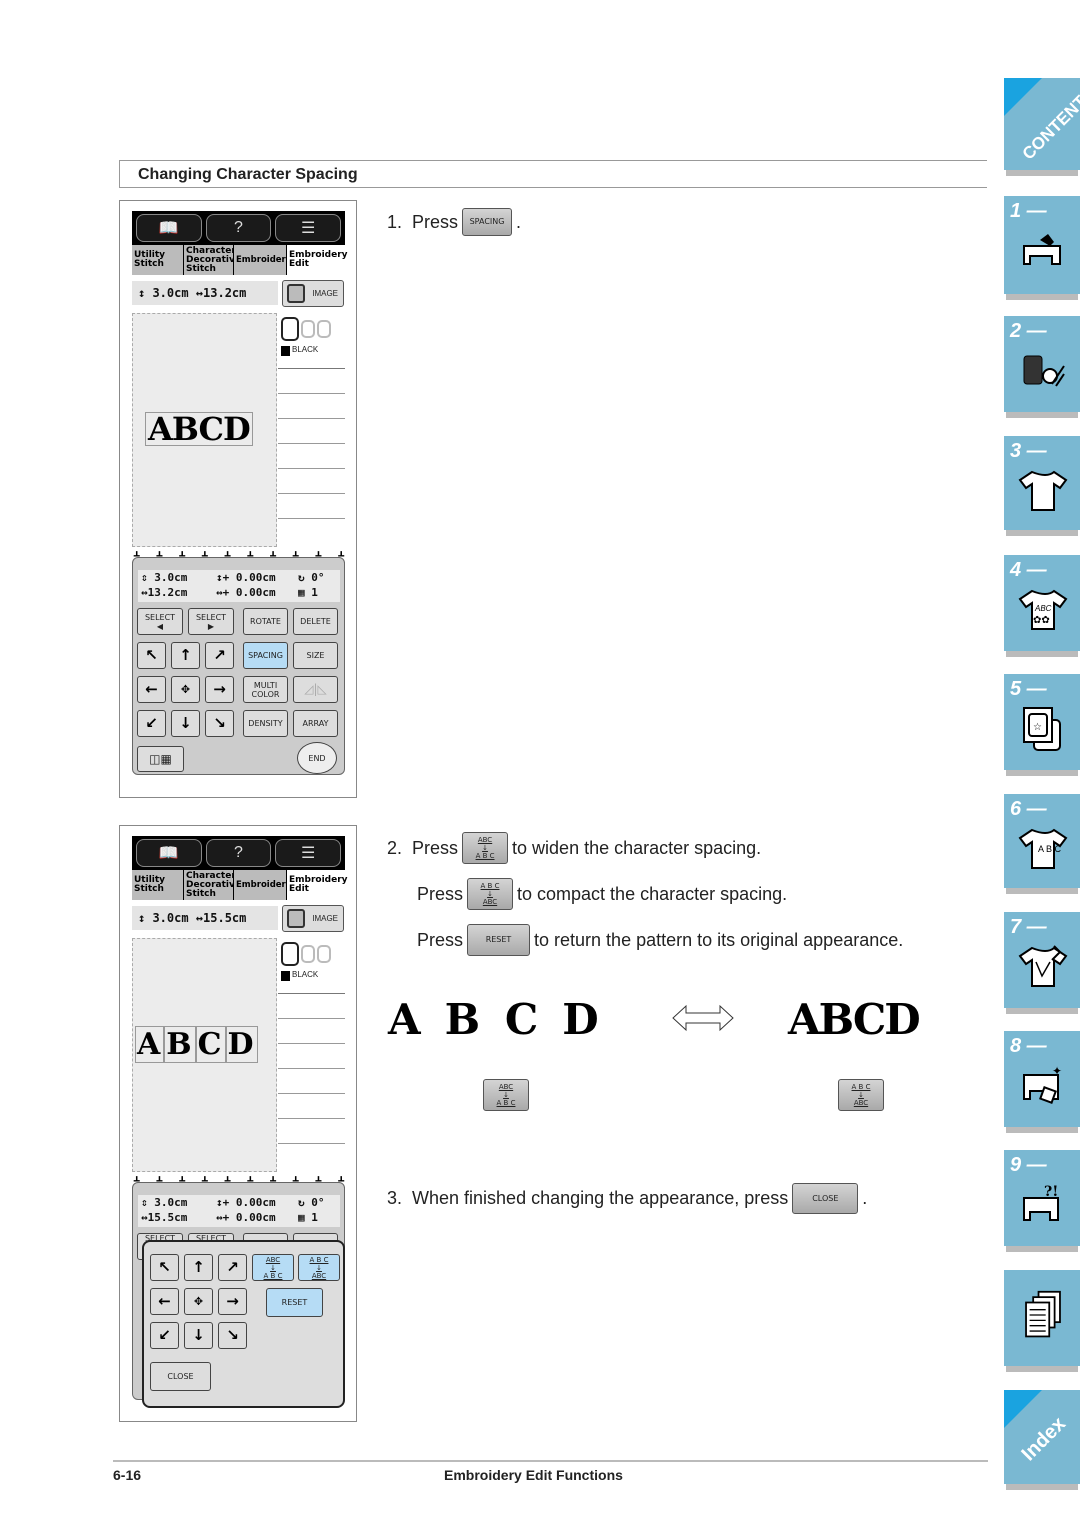 This screenshot has height=1526, width=1080. I want to click on hoop-image-icon, so click(296, 918).